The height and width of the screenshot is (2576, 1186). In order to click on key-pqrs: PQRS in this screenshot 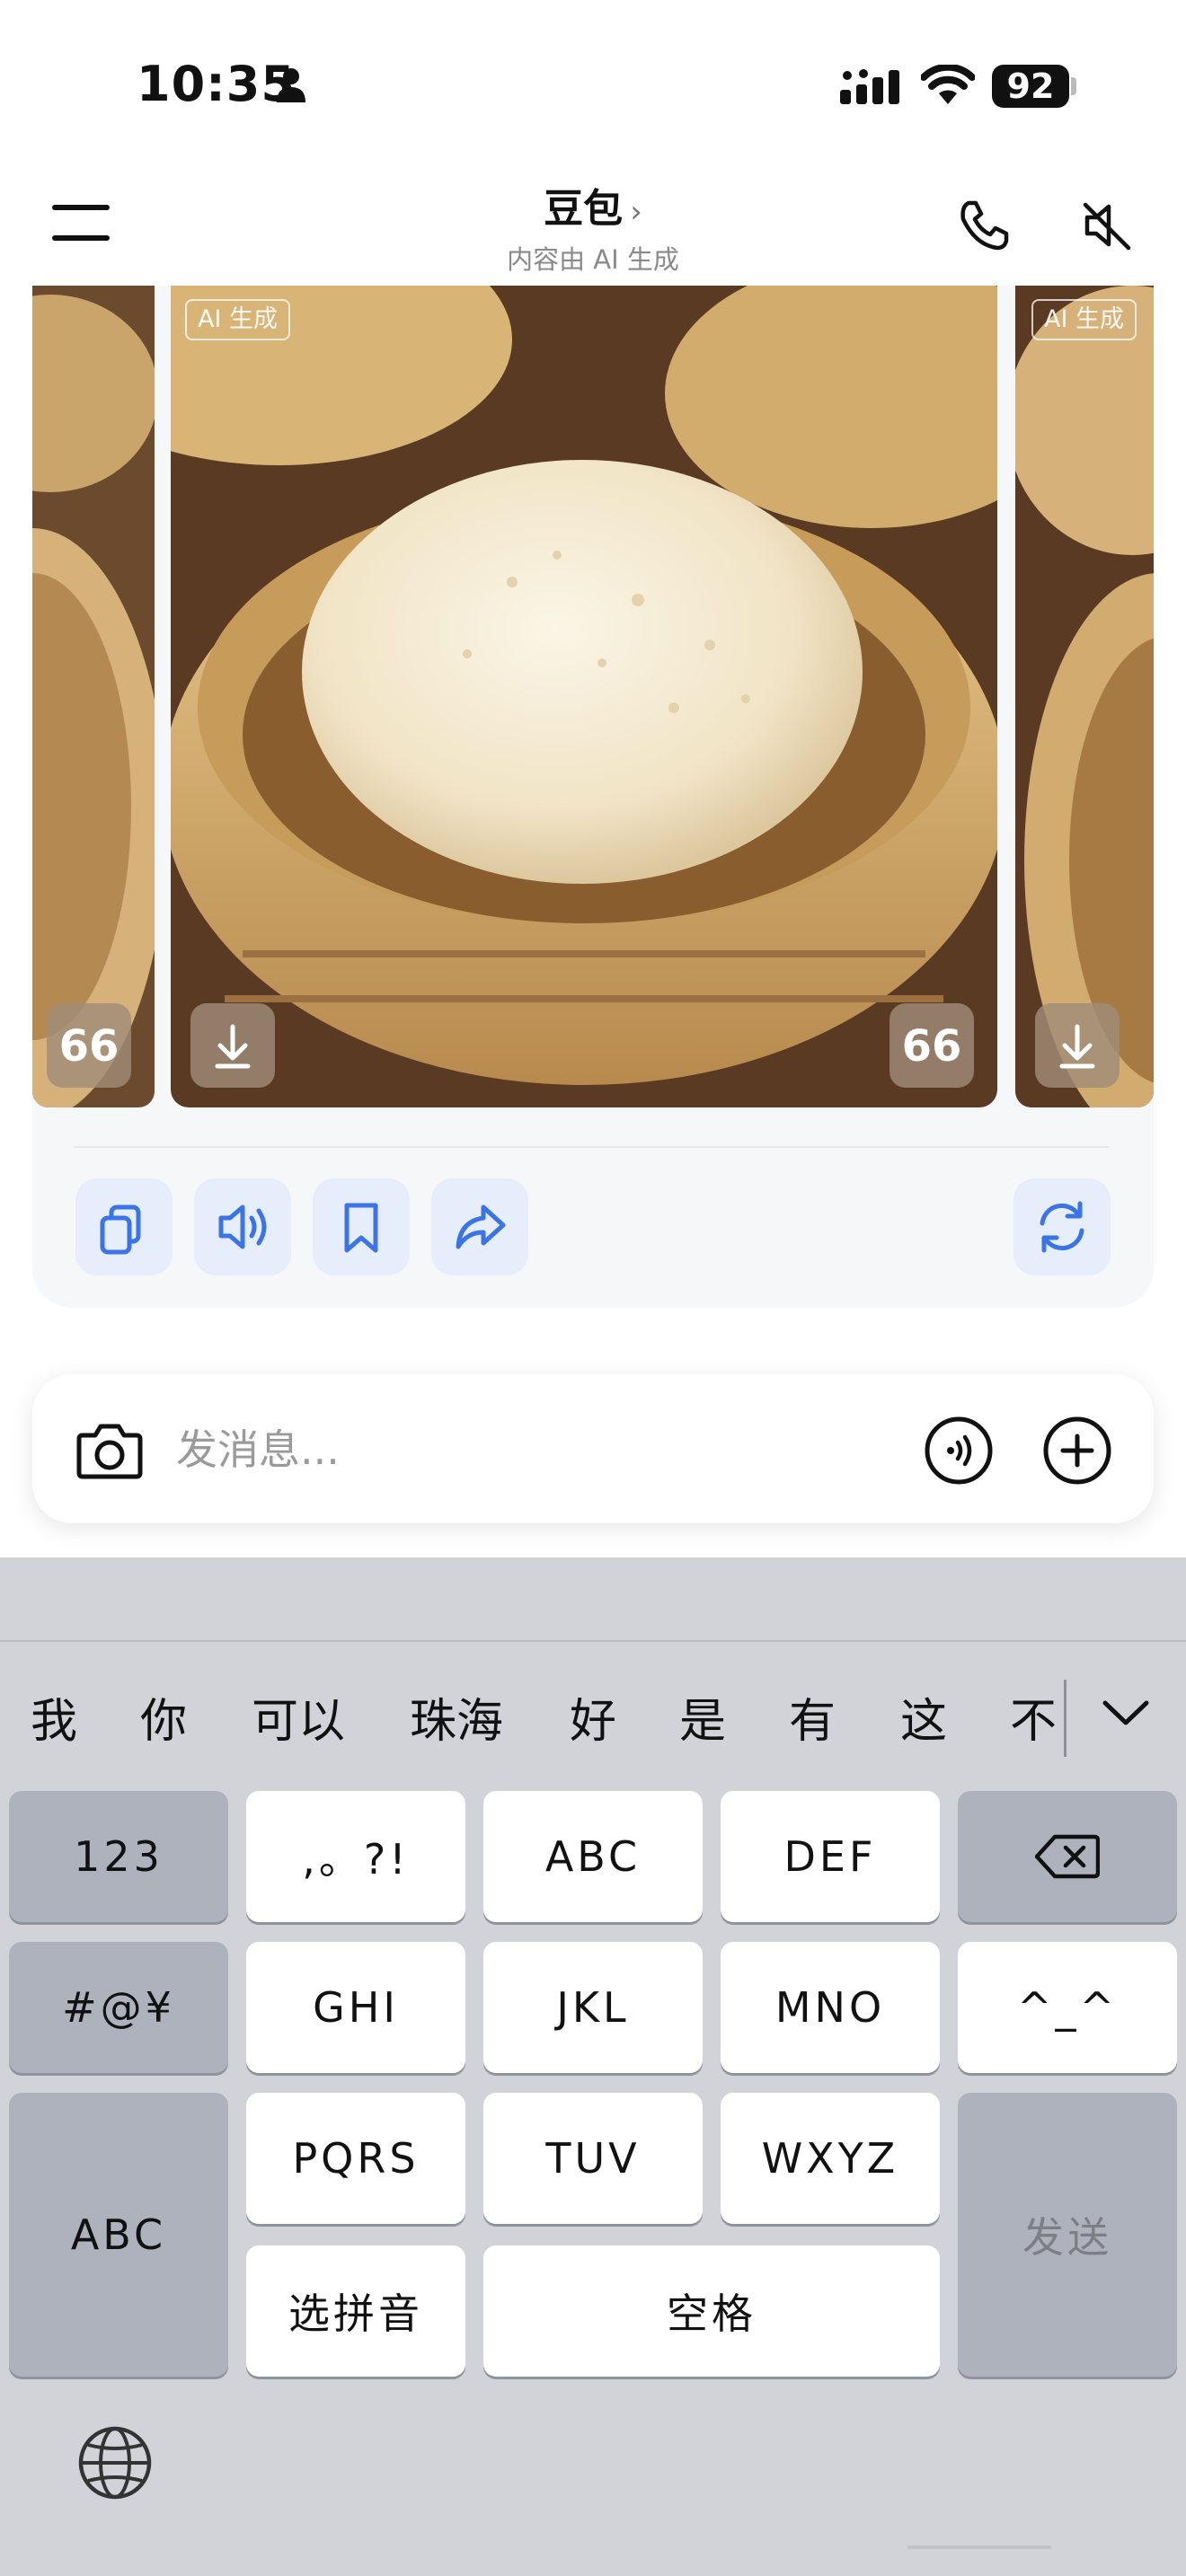, I will do `click(355, 2158)`.